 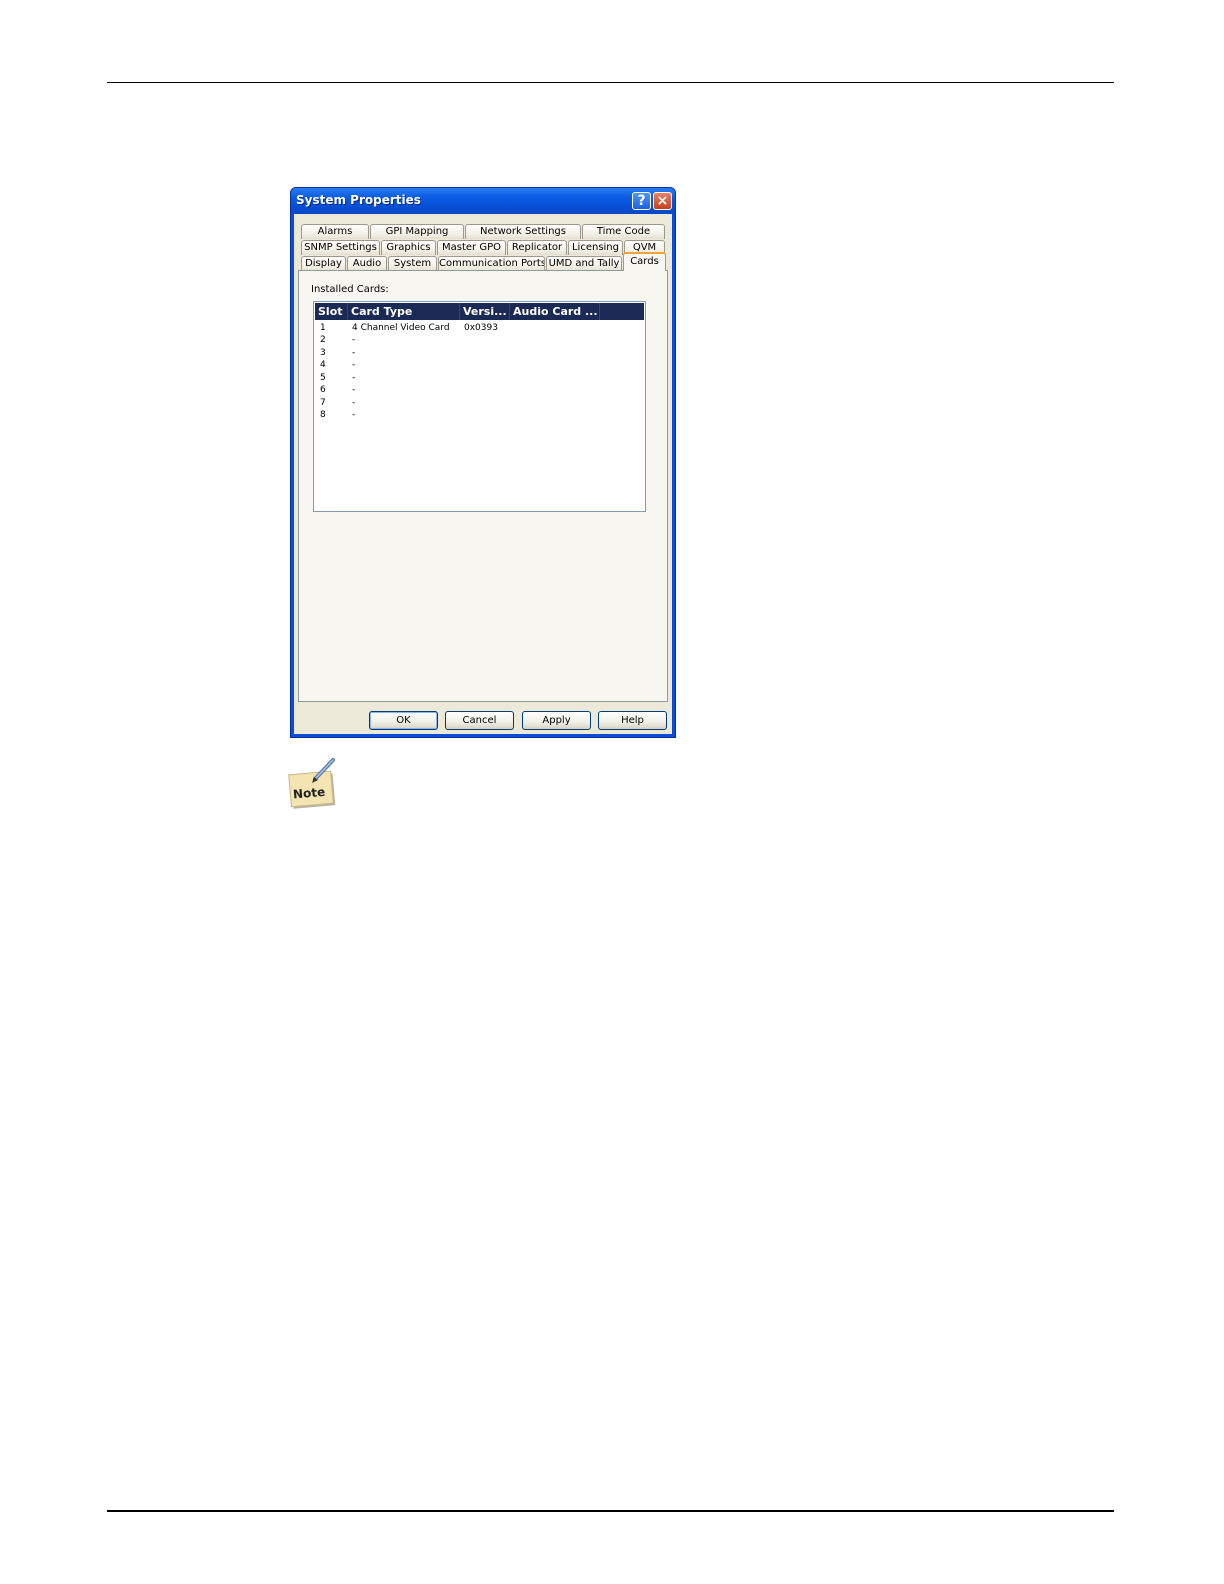 What do you see at coordinates (479, 353) in the screenshot?
I see `table-row: 3 -` at bounding box center [479, 353].